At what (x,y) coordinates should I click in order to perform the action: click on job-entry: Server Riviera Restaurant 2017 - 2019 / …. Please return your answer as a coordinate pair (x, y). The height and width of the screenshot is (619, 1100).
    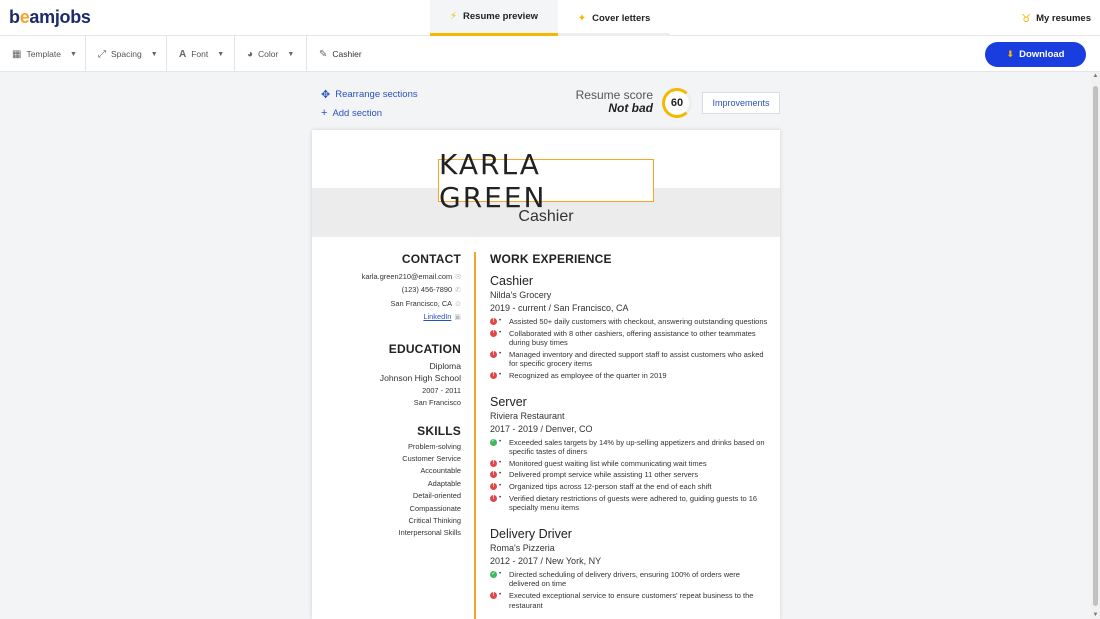
    Looking at the image, I should click on (631, 454).